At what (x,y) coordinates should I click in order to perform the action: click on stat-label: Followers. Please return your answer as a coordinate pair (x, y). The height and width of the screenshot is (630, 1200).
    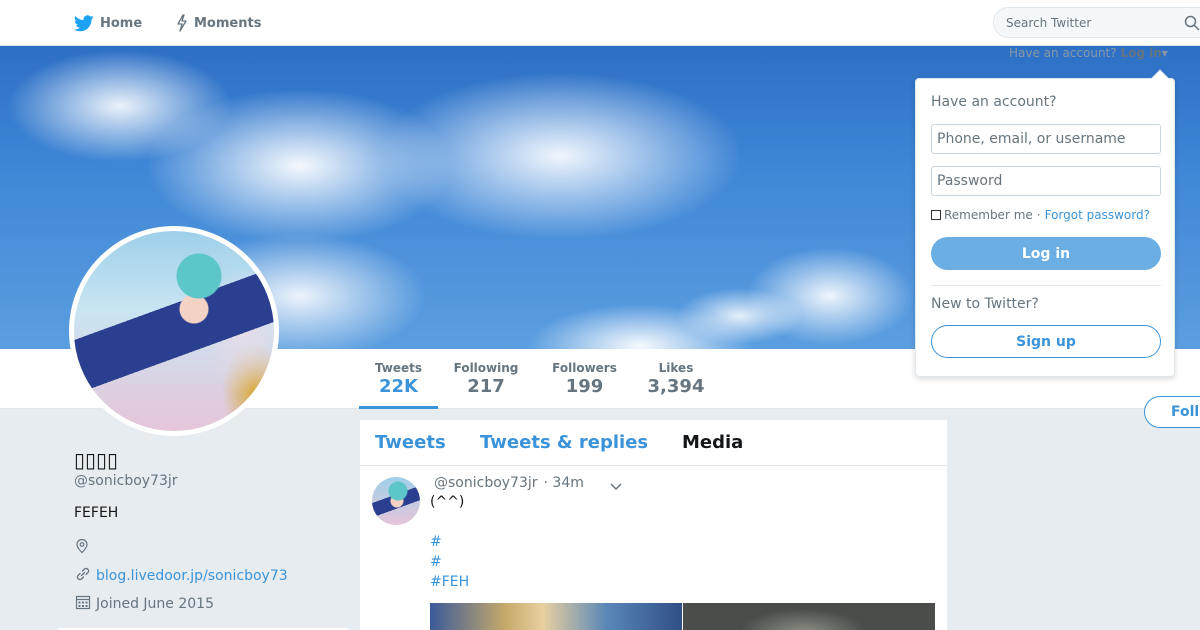
    Looking at the image, I should click on (584, 368).